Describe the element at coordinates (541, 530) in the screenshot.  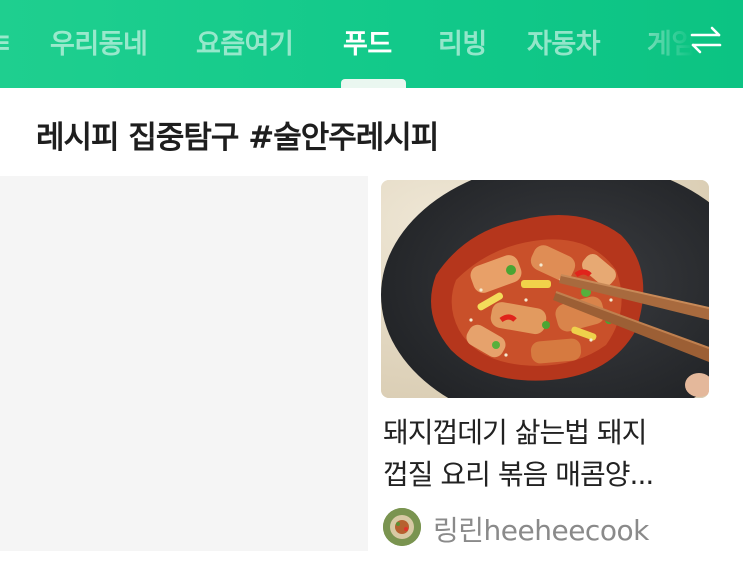
I see `author-name: 링린heeheecook` at that location.